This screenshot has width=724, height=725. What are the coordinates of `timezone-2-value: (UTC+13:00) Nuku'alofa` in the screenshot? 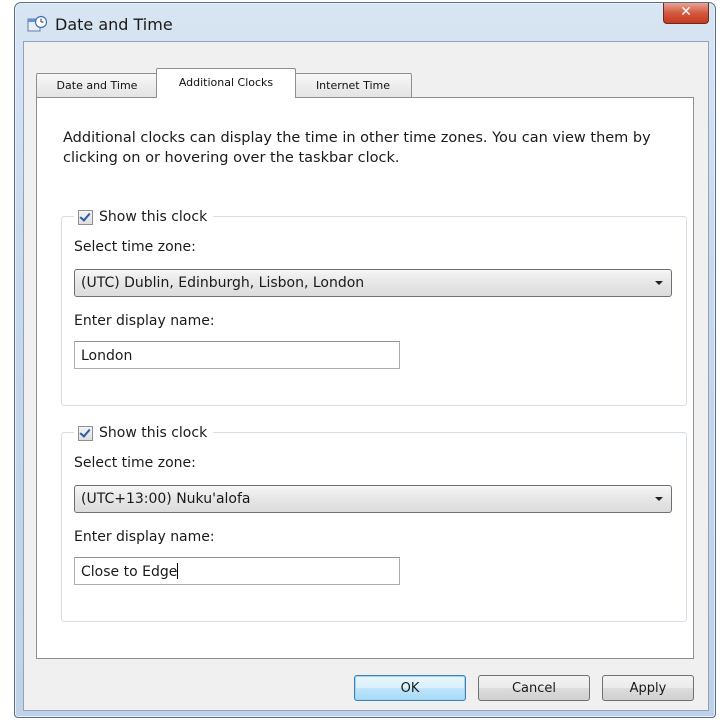 It's located at (166, 499).